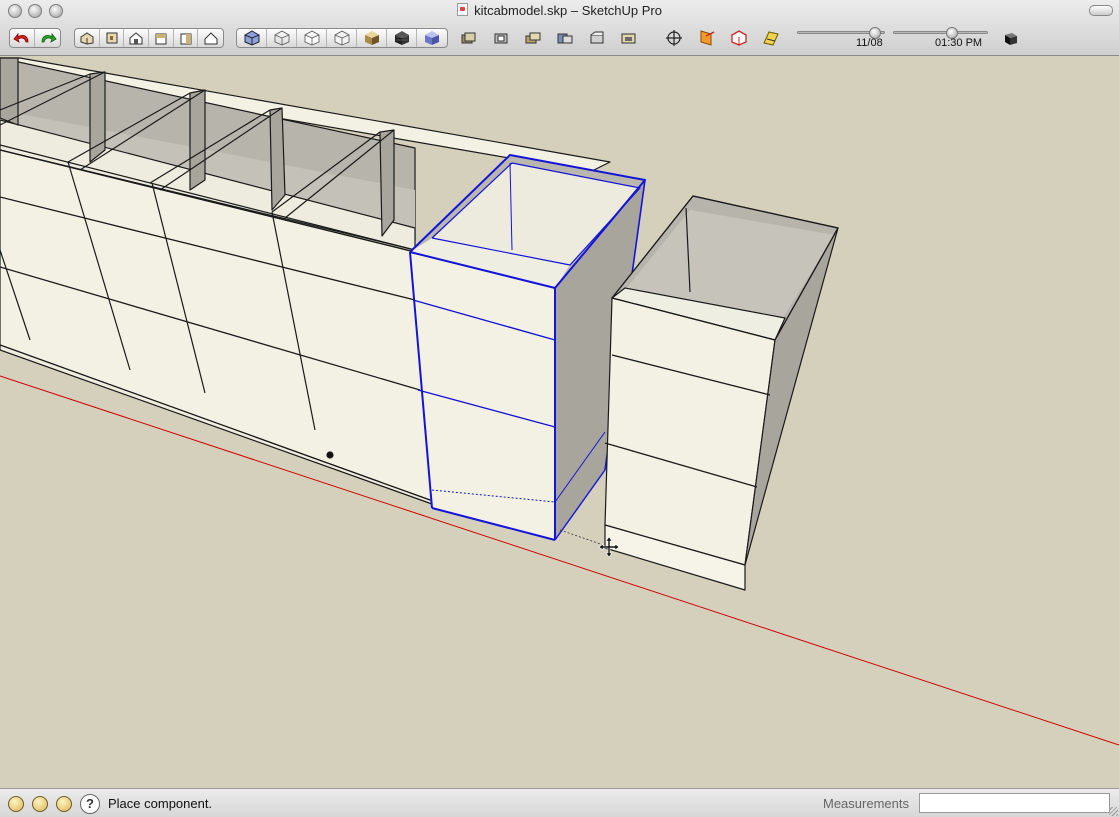  What do you see at coordinates (90, 804) in the screenshot?
I see `help-button: ?` at bounding box center [90, 804].